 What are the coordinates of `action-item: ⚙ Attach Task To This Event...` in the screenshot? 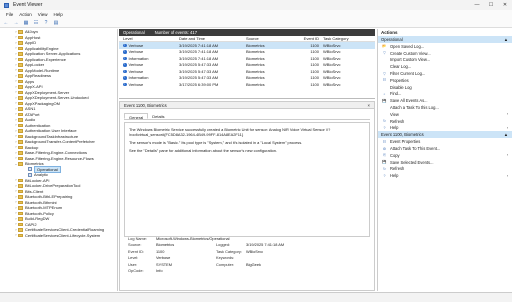 It's located at (445, 148).